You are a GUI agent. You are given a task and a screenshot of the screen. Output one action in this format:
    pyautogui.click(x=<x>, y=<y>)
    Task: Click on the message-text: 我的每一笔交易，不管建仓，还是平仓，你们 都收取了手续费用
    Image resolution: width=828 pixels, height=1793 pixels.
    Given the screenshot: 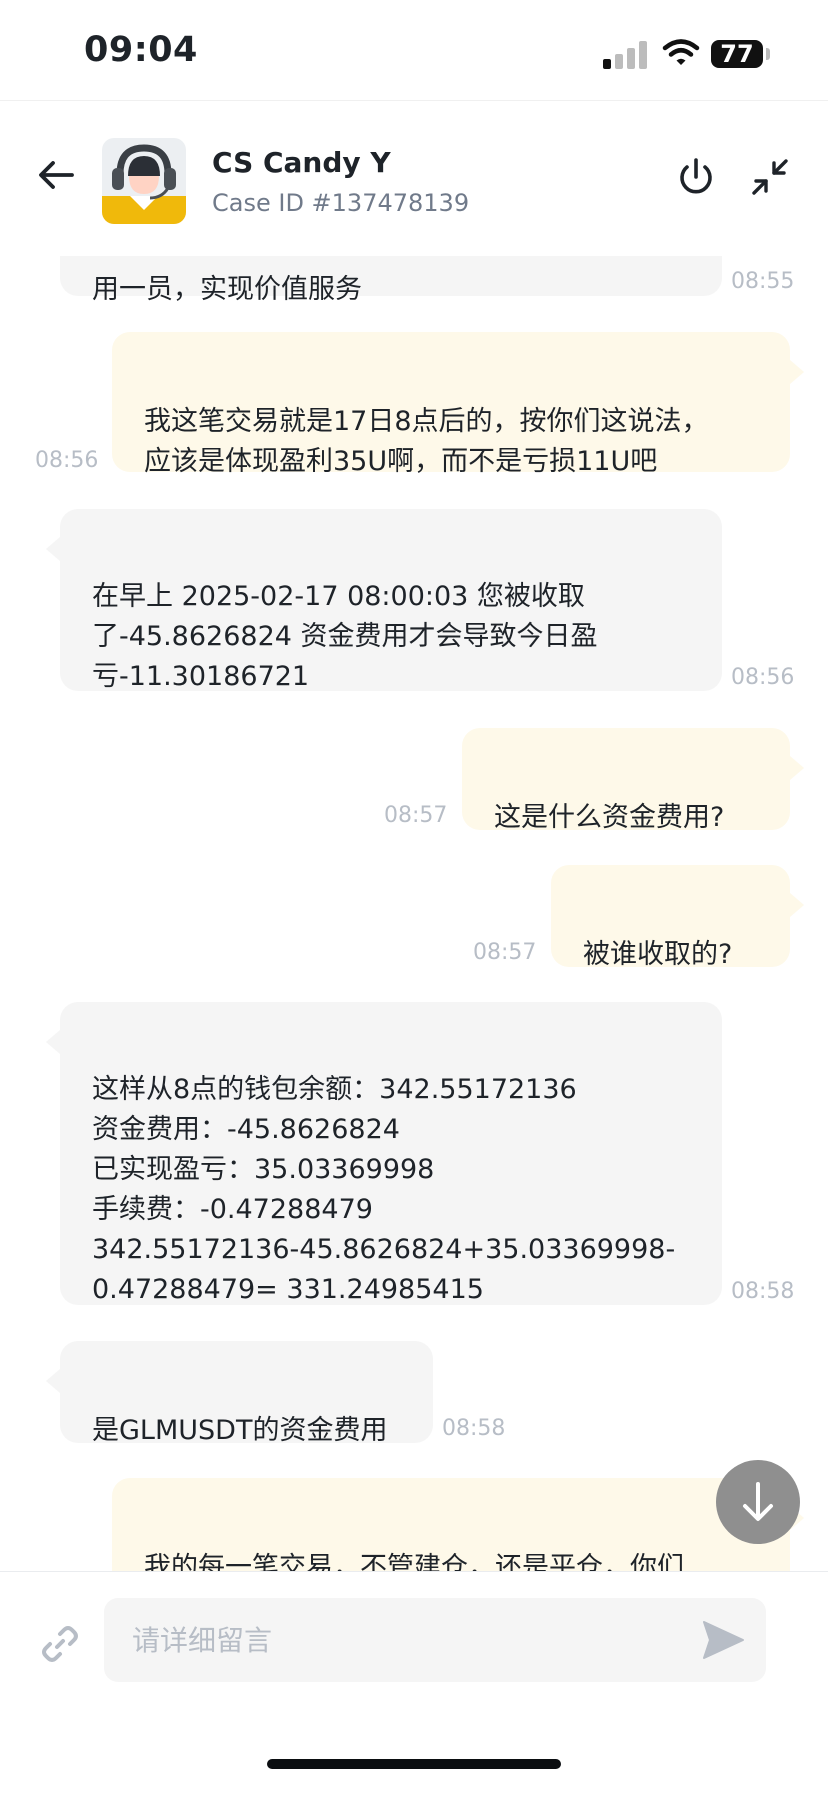 What is the action you would take?
    pyautogui.click(x=414, y=1561)
    